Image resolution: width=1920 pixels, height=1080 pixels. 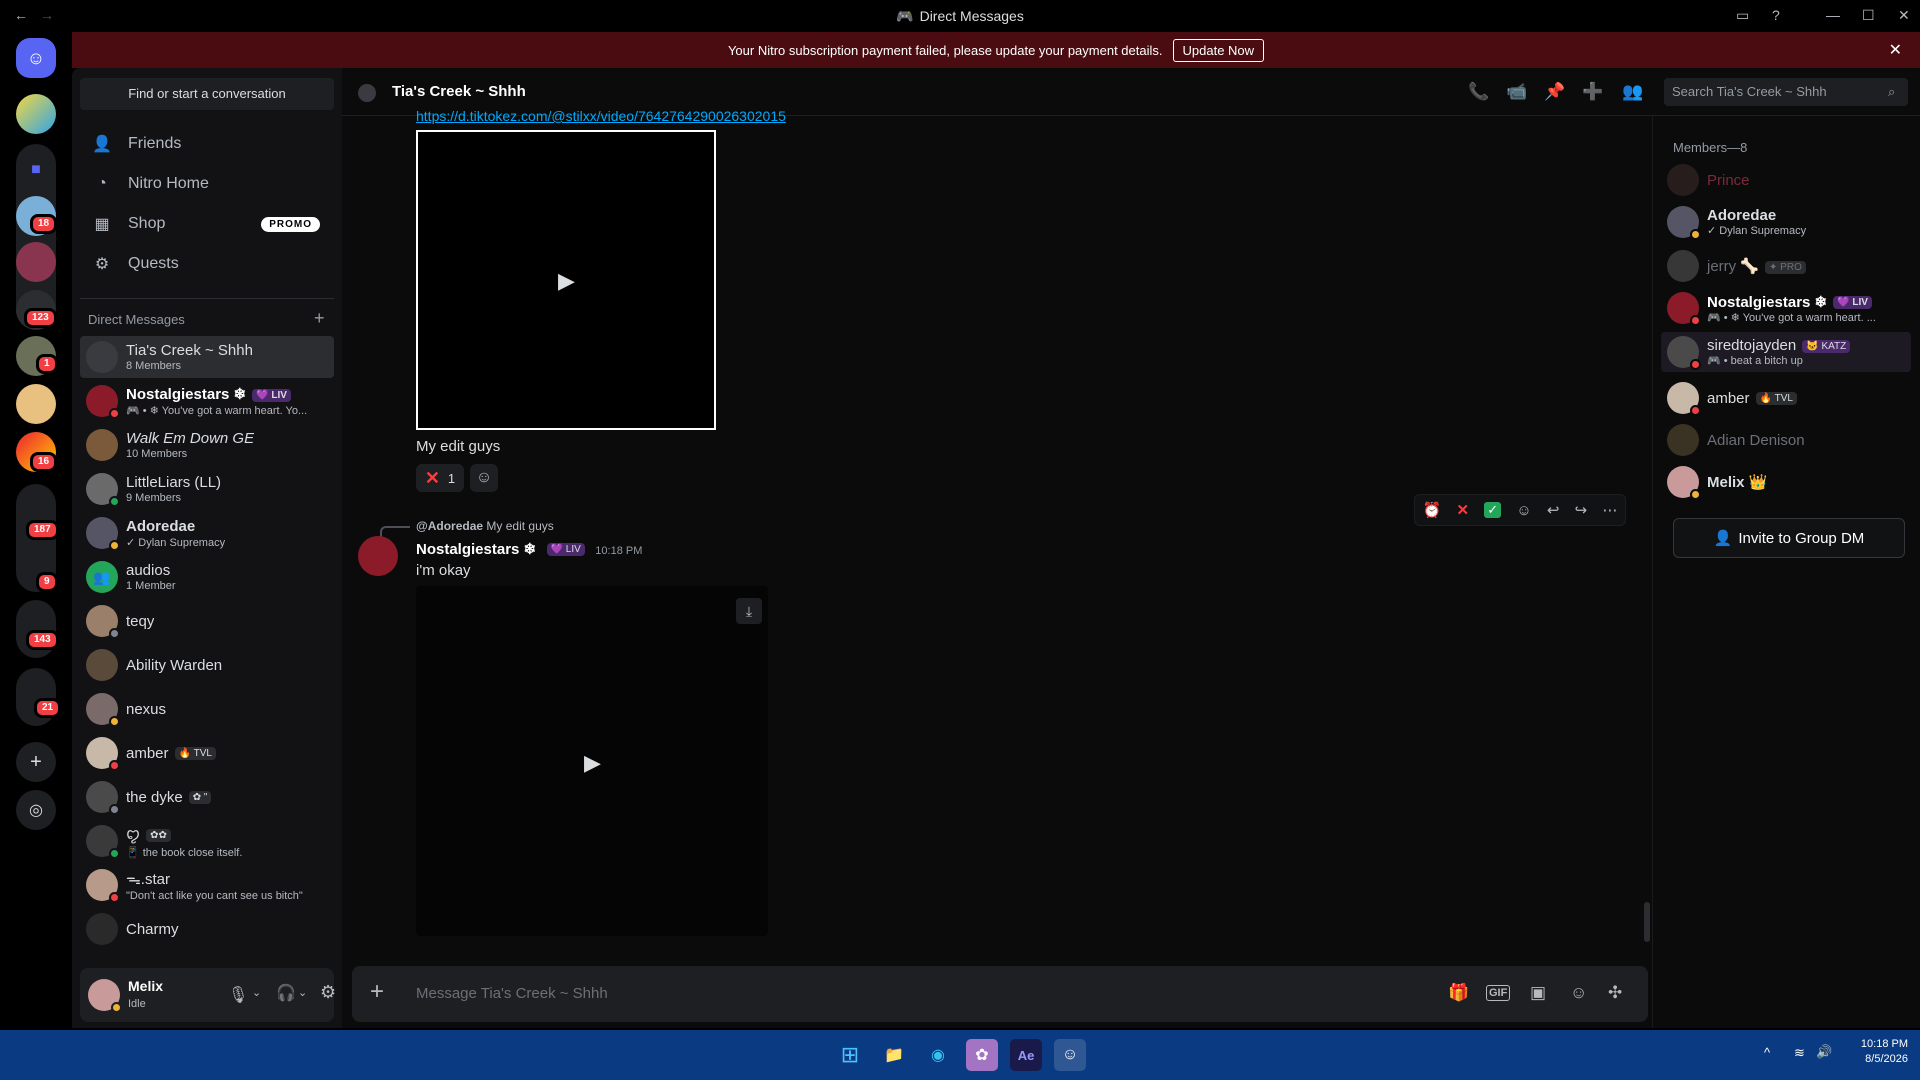 I want to click on forward-icon: ↪, so click(x=1581, y=510).